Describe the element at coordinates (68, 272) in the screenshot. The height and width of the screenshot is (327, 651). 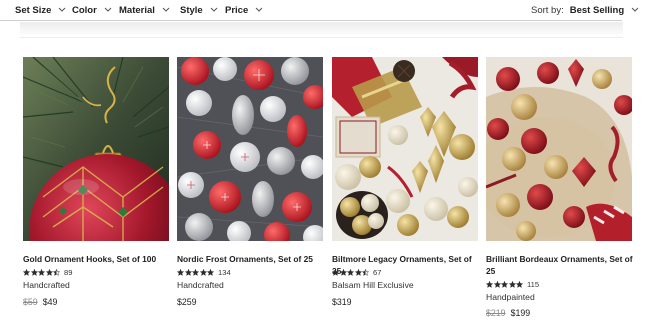
I see `review-count: 89` at that location.